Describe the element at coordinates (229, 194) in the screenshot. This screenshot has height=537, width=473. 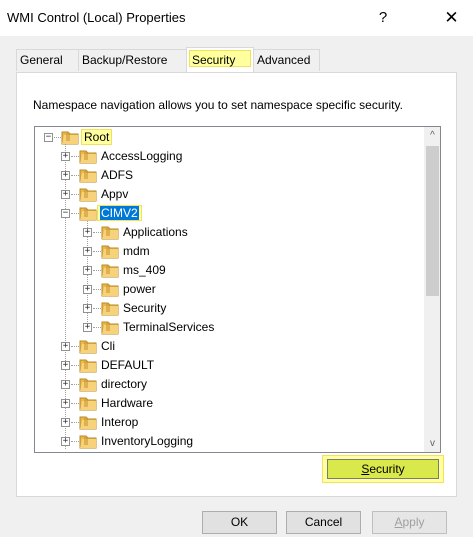
I see `tree-item-appv: + Appv` at that location.